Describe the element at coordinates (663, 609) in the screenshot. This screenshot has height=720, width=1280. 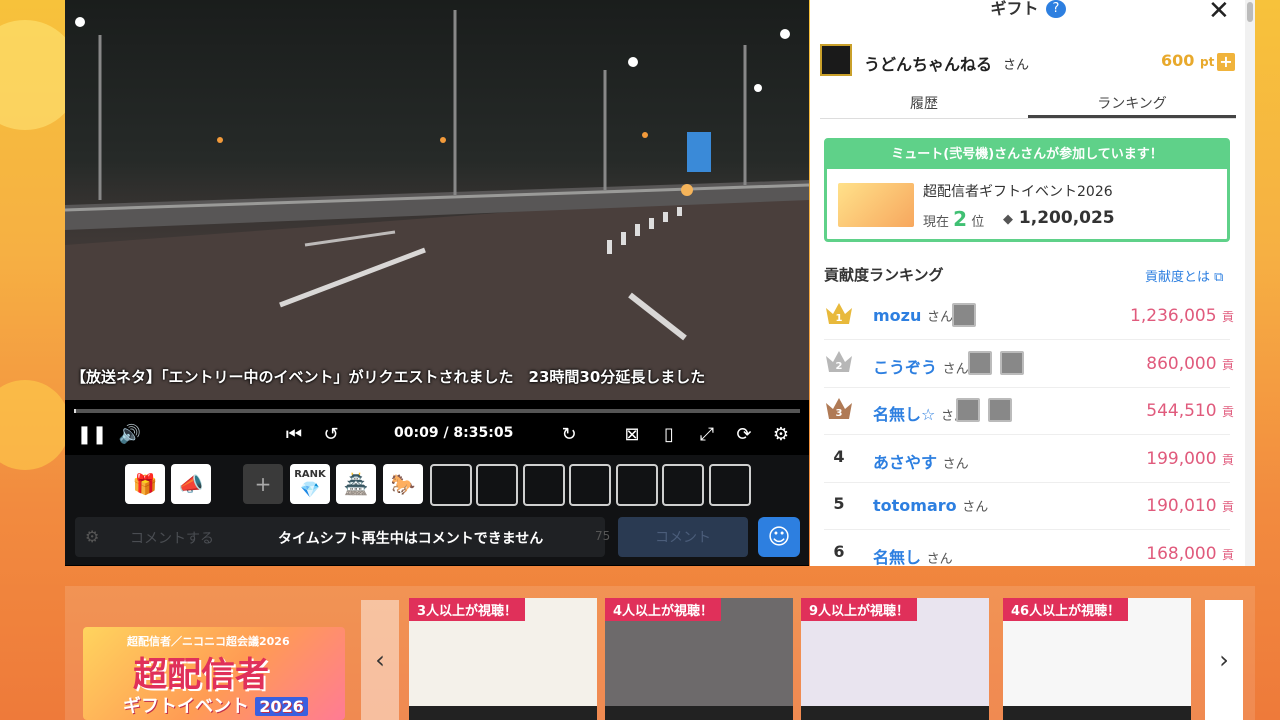
I see `viewer-badge: 4人以上が視聴！` at that location.